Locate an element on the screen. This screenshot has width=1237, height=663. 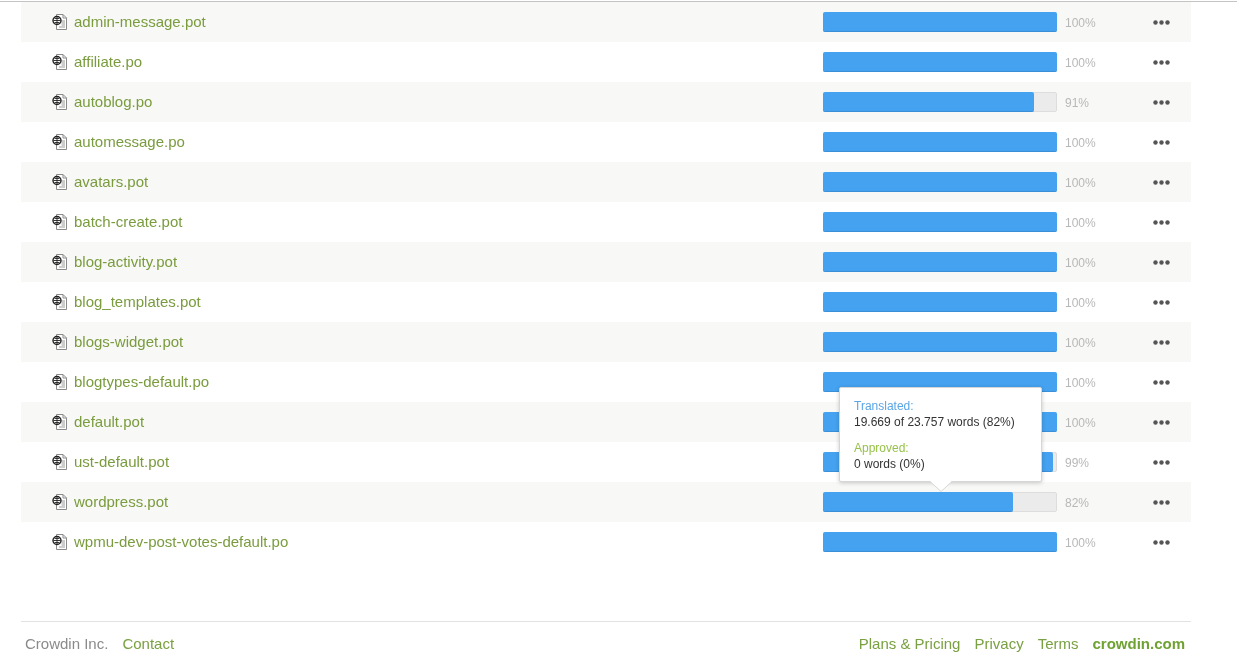
file-link: admin-message.pot is located at coordinates (140, 21).